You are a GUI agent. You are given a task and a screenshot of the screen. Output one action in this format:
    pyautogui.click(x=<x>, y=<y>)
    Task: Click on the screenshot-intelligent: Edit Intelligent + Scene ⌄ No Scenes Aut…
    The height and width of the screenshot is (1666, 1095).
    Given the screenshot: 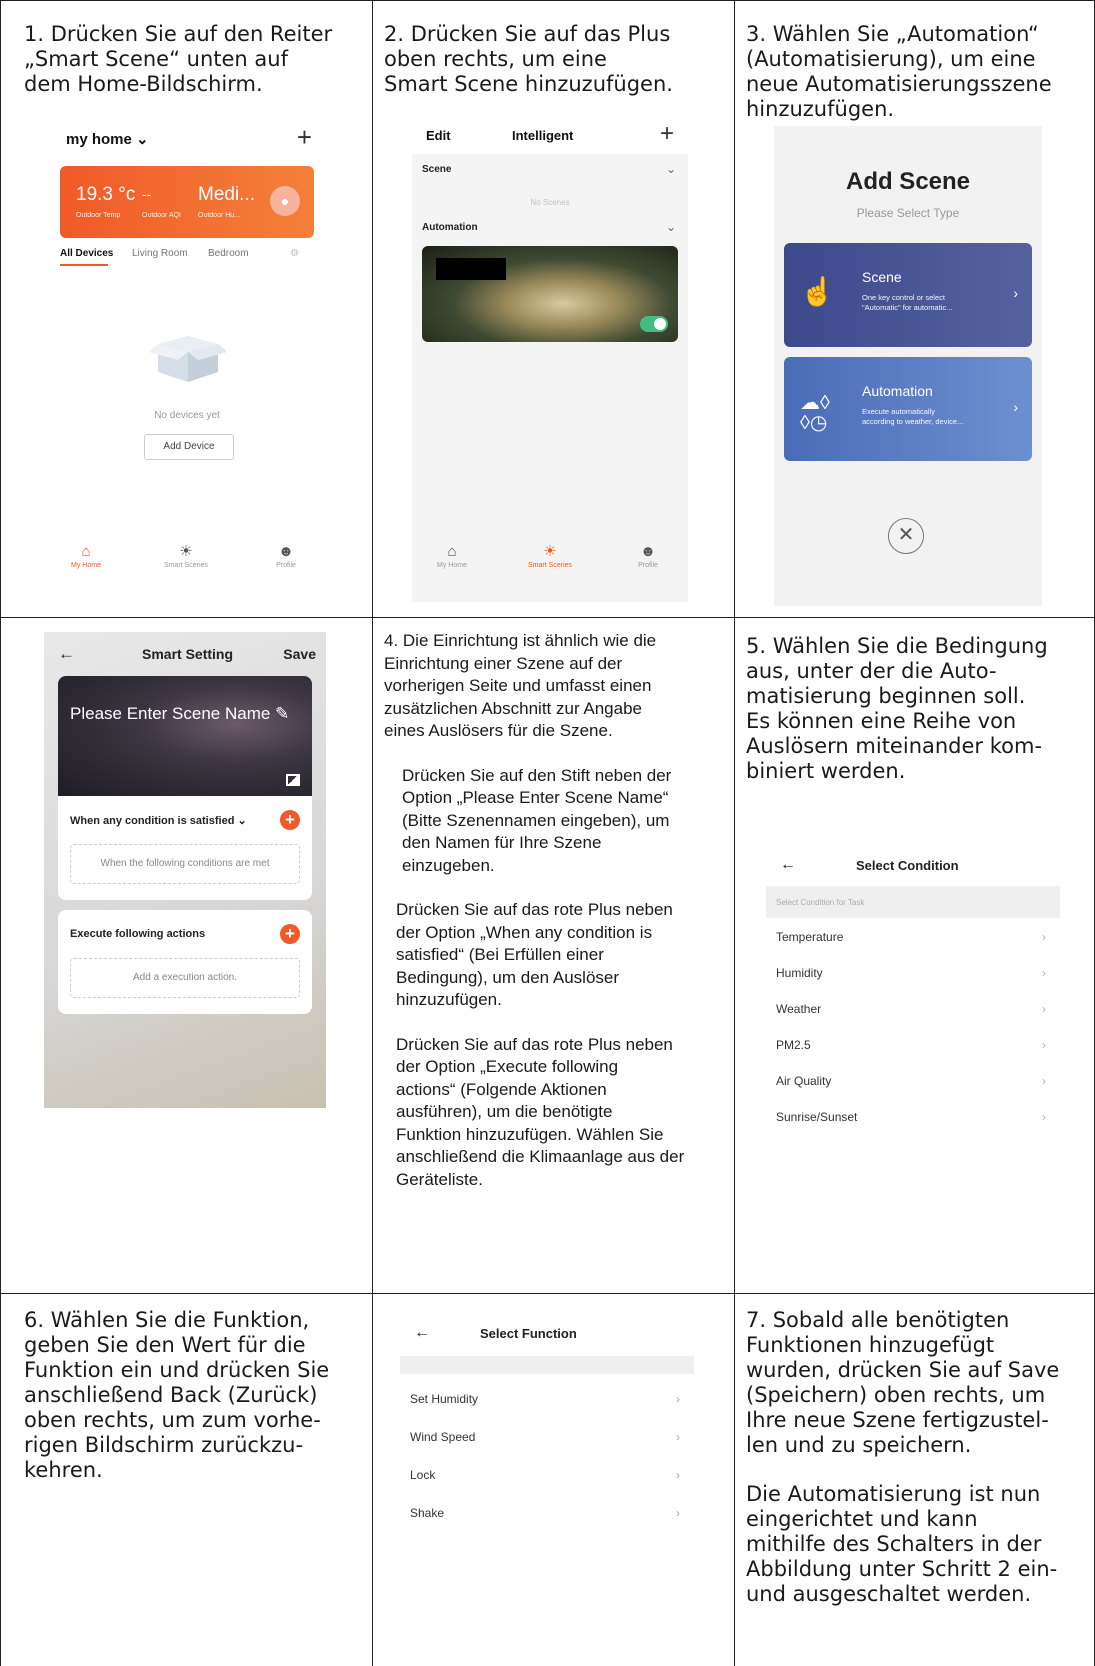 What is the action you would take?
    pyautogui.click(x=550, y=360)
    